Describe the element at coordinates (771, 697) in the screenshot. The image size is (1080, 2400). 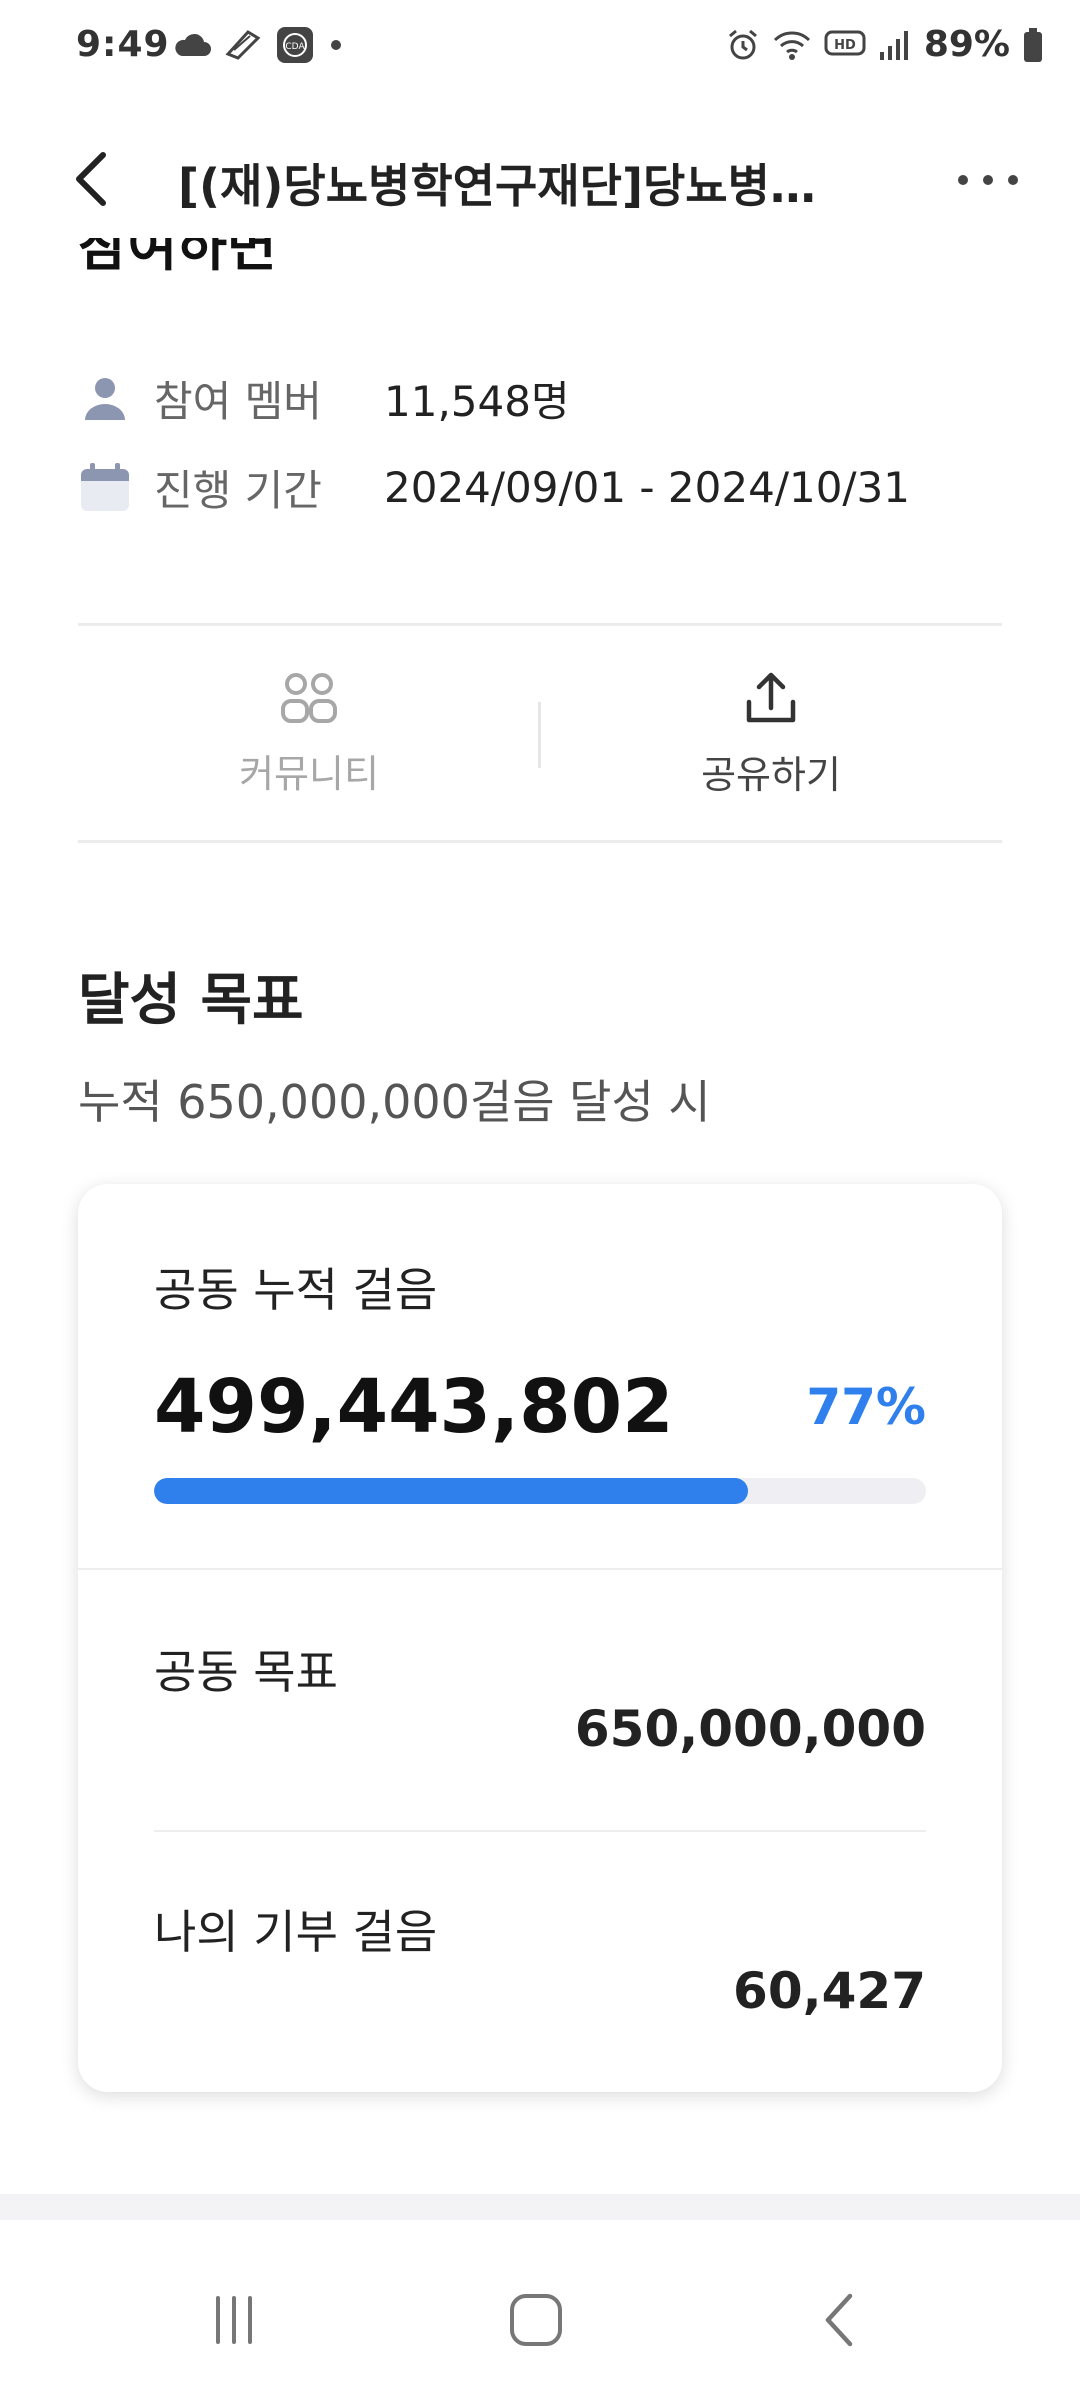
I see `share-icon` at that location.